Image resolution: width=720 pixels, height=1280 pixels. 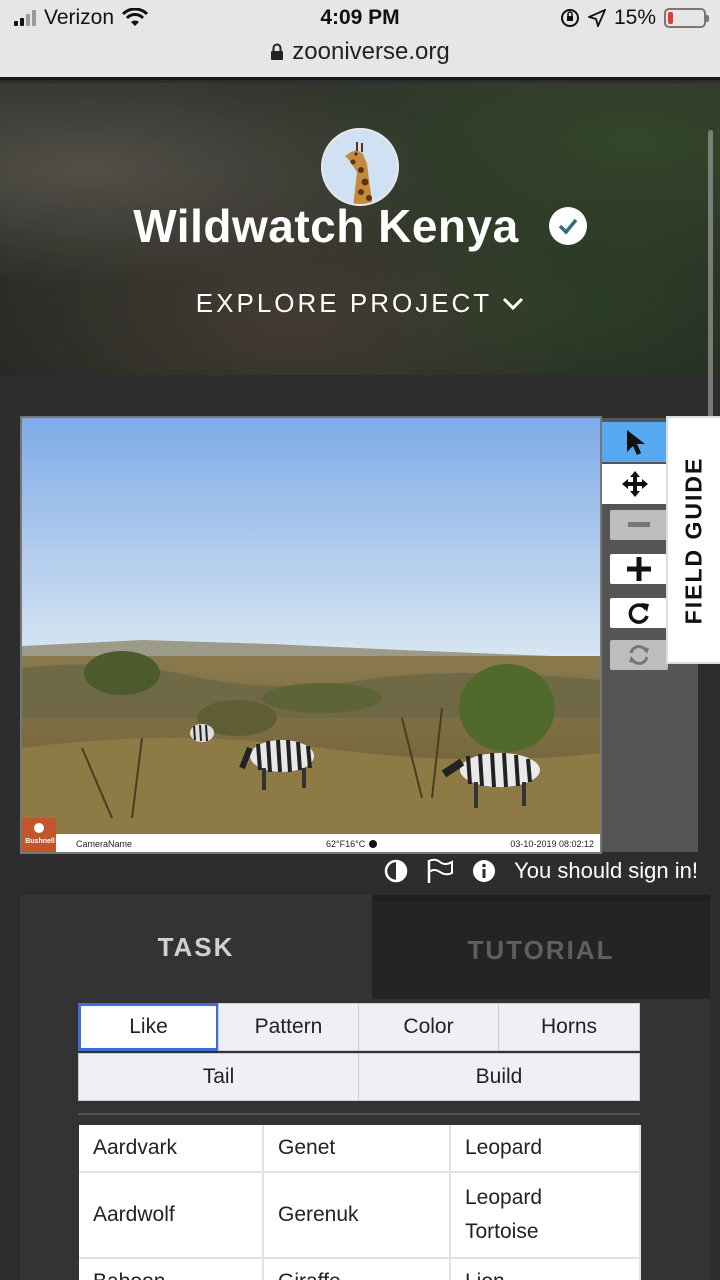 I want to click on camera-info-bar: CameraName 62°F16°C 03-10-2019 08:02:12, so click(x=328, y=844).